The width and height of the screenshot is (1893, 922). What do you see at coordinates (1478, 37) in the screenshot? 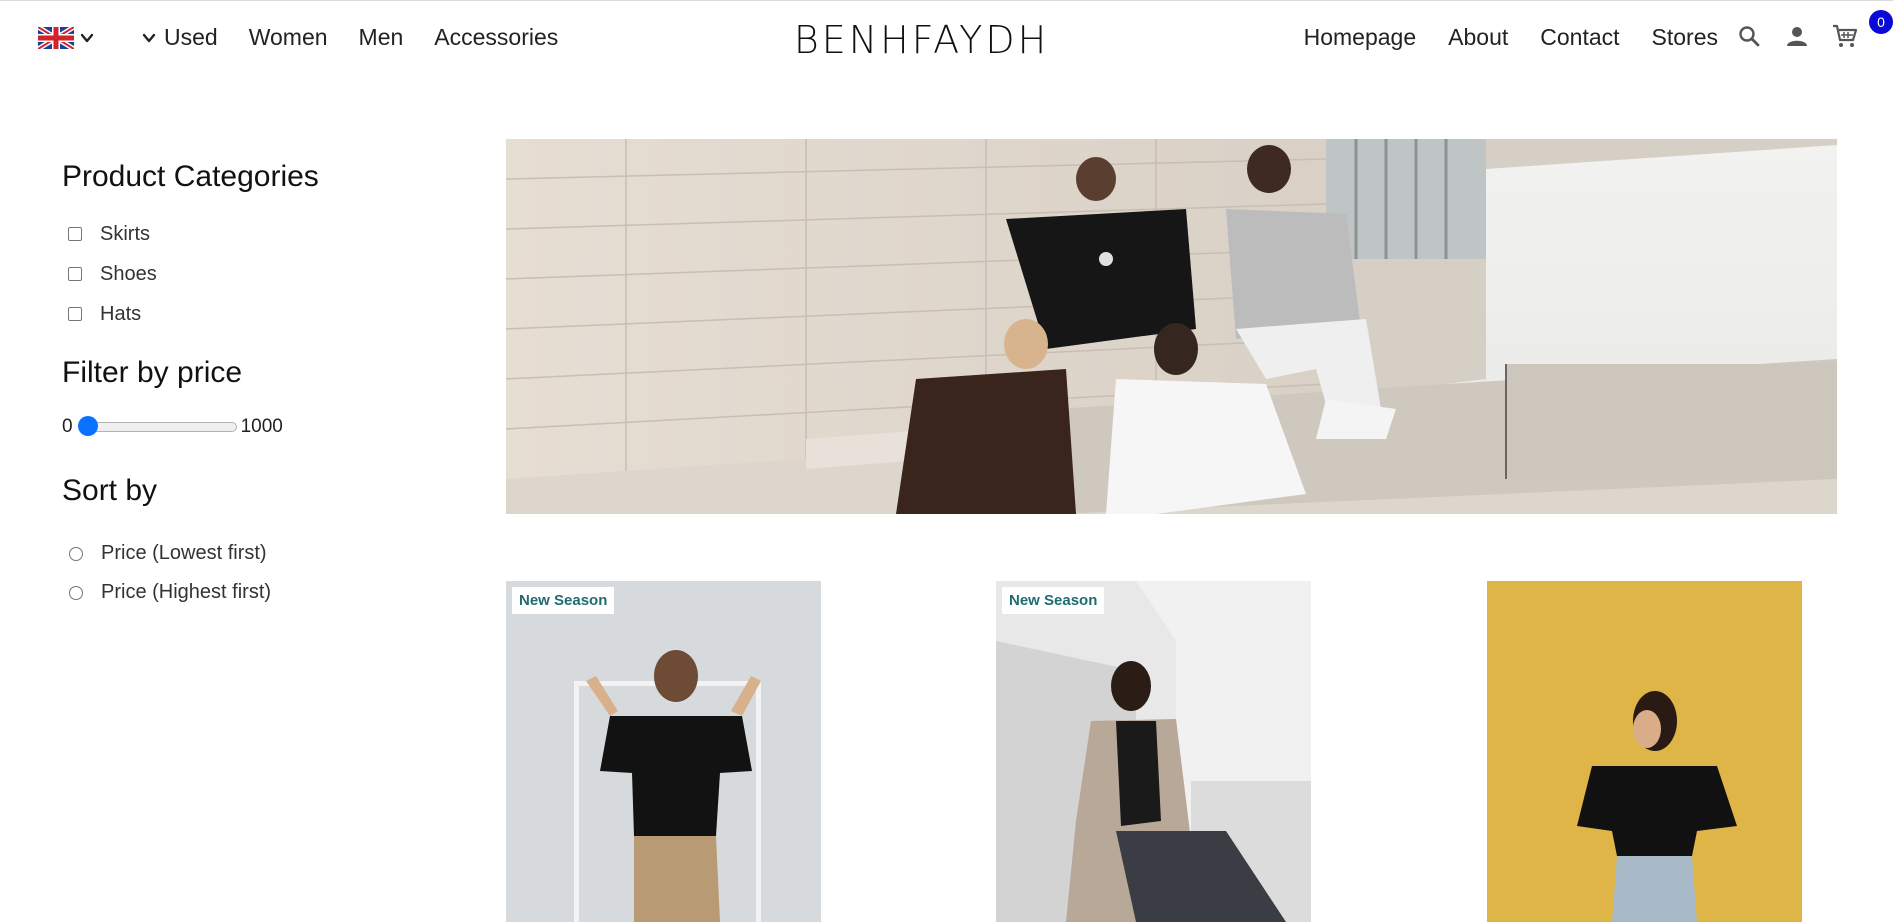
I see `nav-item-about: About` at bounding box center [1478, 37].